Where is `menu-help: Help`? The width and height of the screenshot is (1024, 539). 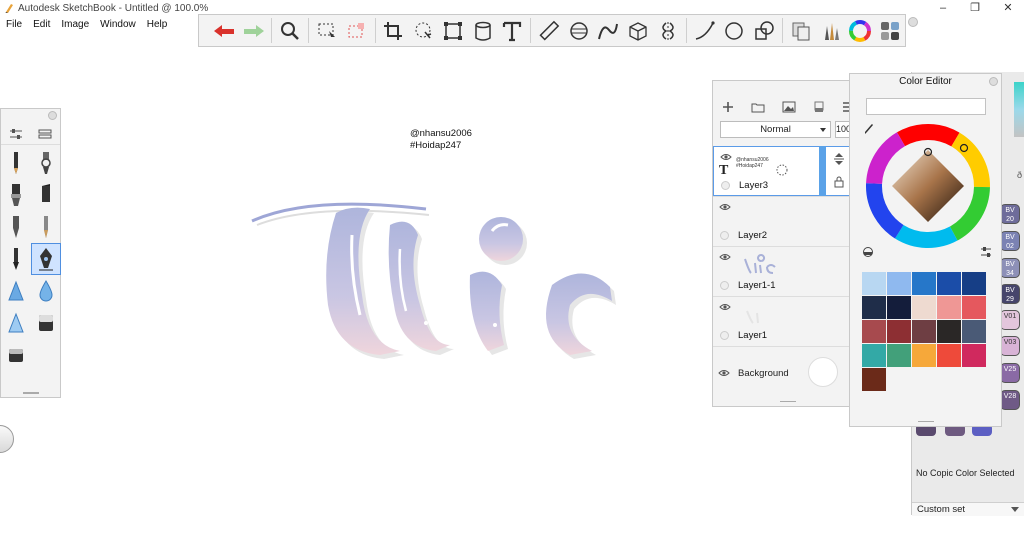
menu-help: Help is located at coordinates (157, 24).